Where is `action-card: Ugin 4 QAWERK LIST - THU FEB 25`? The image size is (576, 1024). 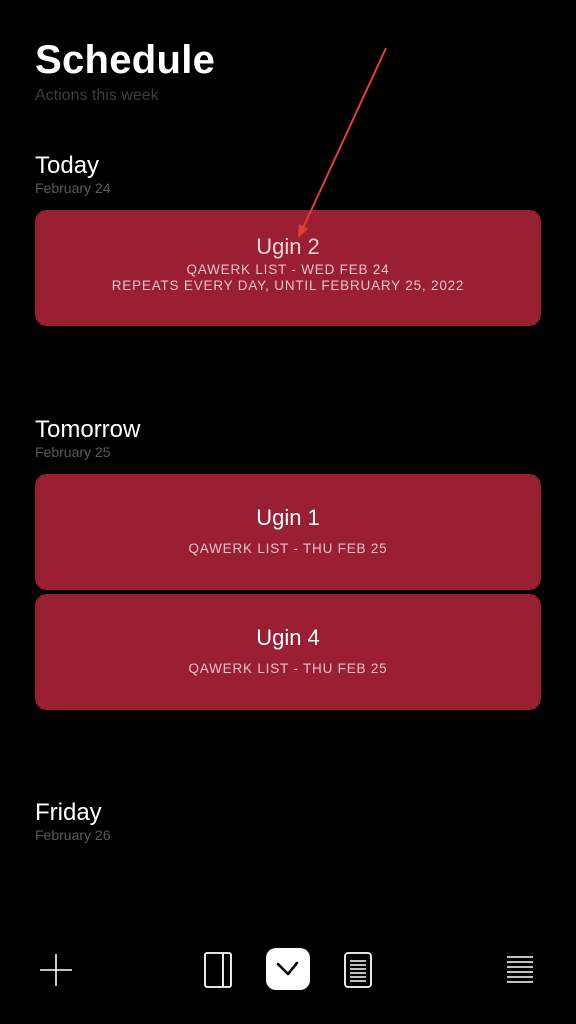
action-card: Ugin 4 QAWERK LIST - THU FEB 25 is located at coordinates (288, 652).